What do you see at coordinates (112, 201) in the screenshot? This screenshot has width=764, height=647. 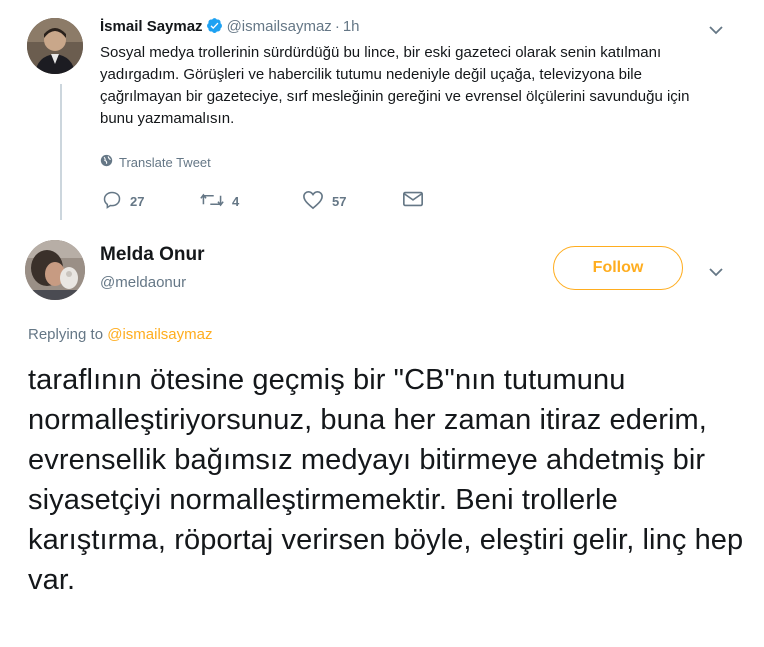 I see `reply-icon` at bounding box center [112, 201].